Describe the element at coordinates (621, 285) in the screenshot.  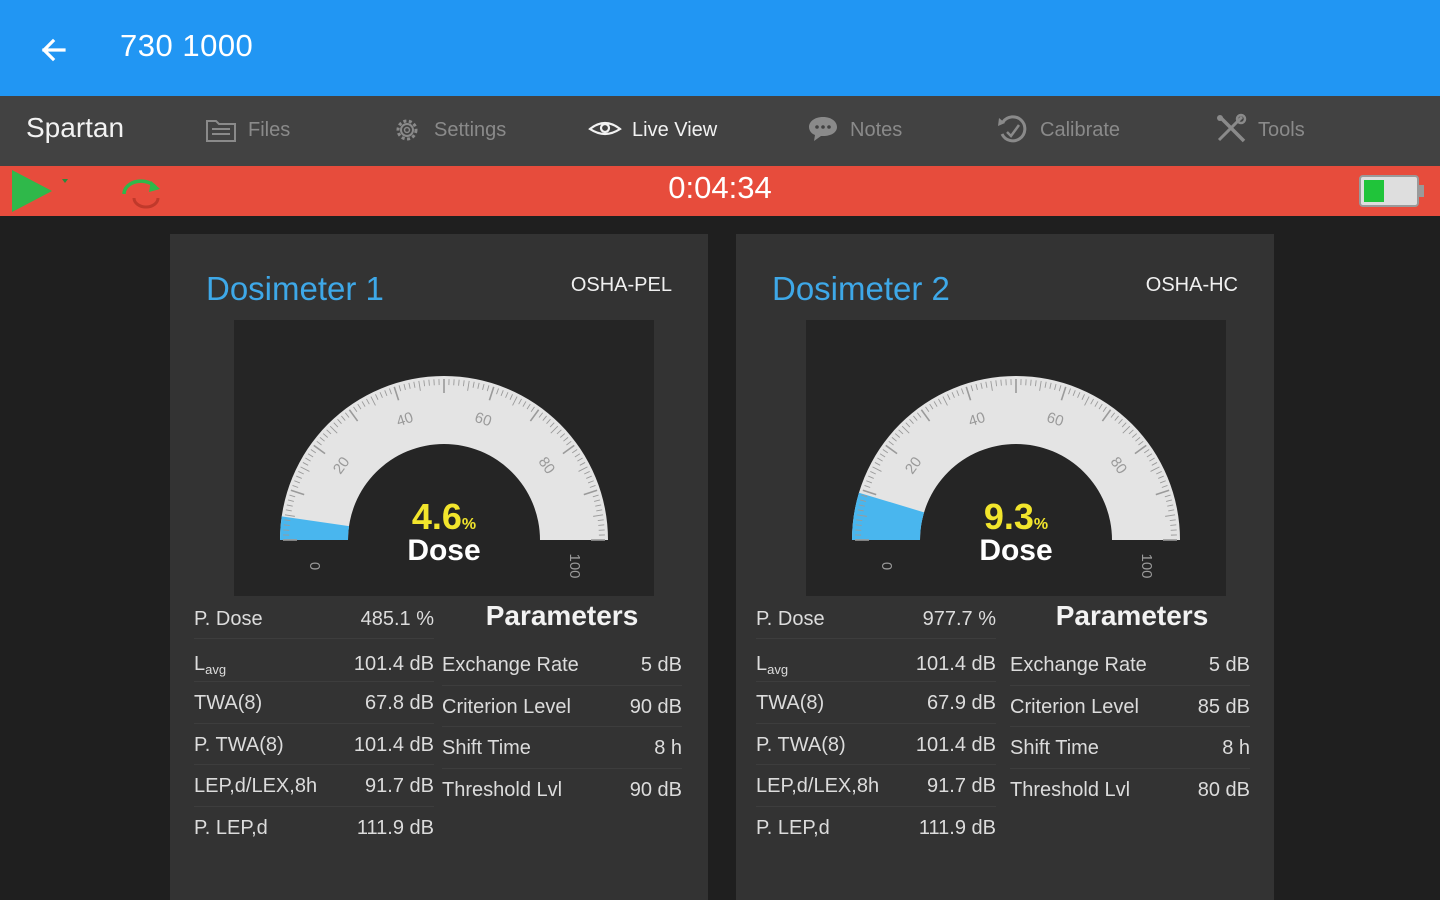
I see `dosimeter-standard: OSHA-PEL` at that location.